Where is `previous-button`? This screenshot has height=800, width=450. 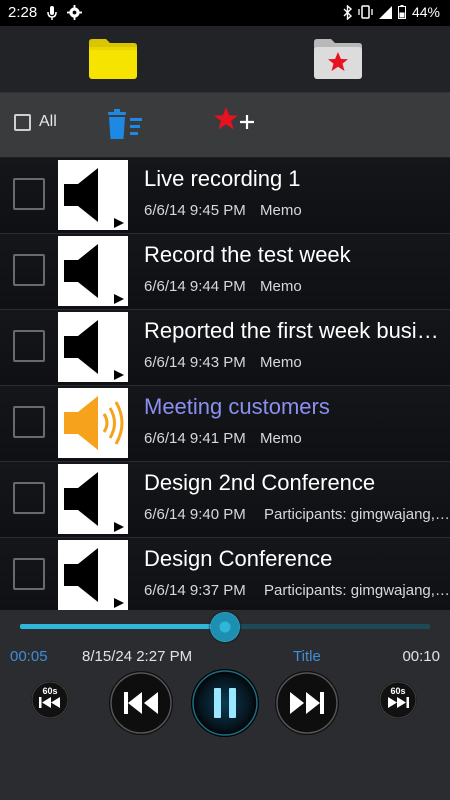
previous-button is located at coordinates (141, 703).